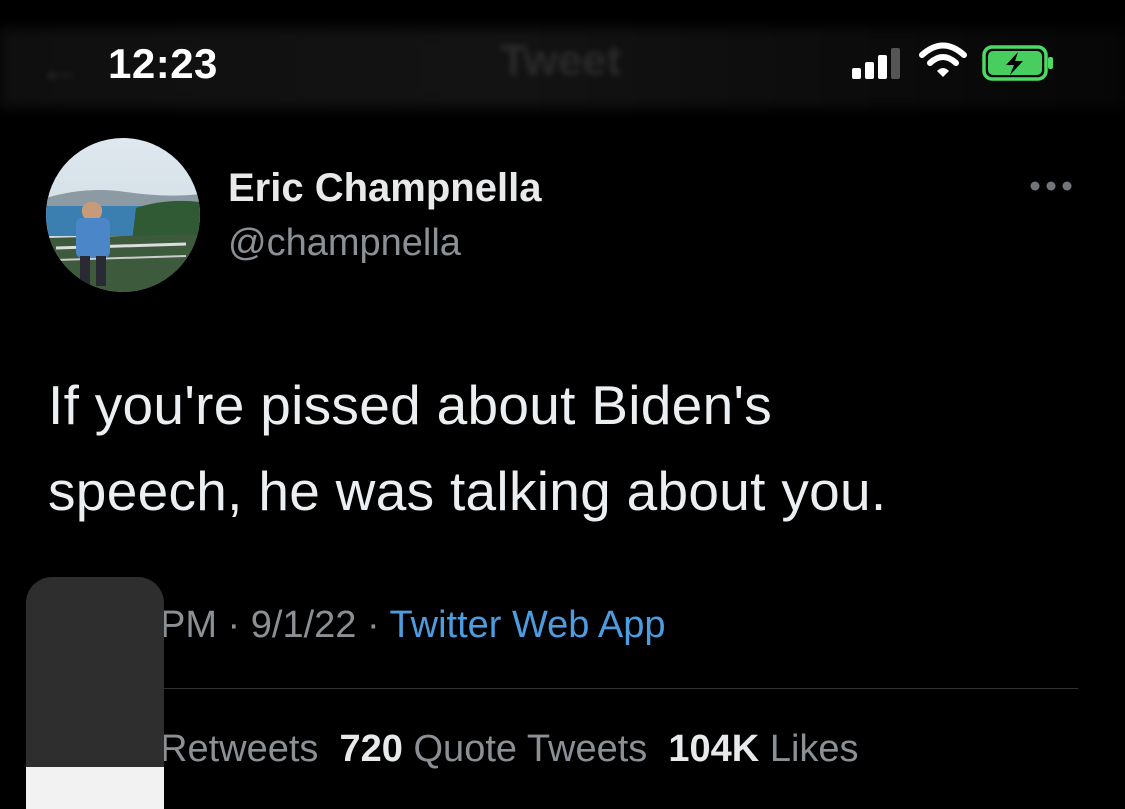  I want to click on tweet-source-link: Twitter Web App, so click(528, 625).